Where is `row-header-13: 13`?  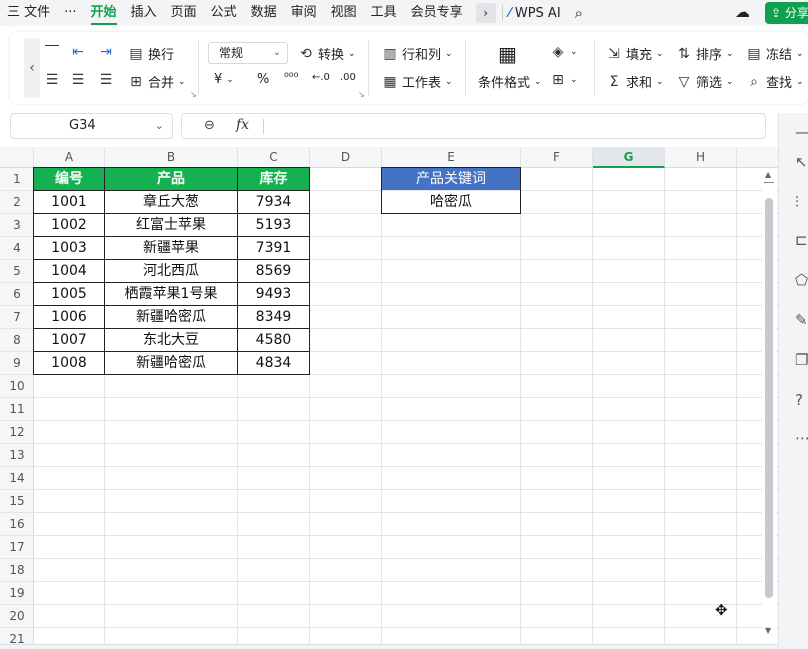 row-header-13: 13 is located at coordinates (17, 455).